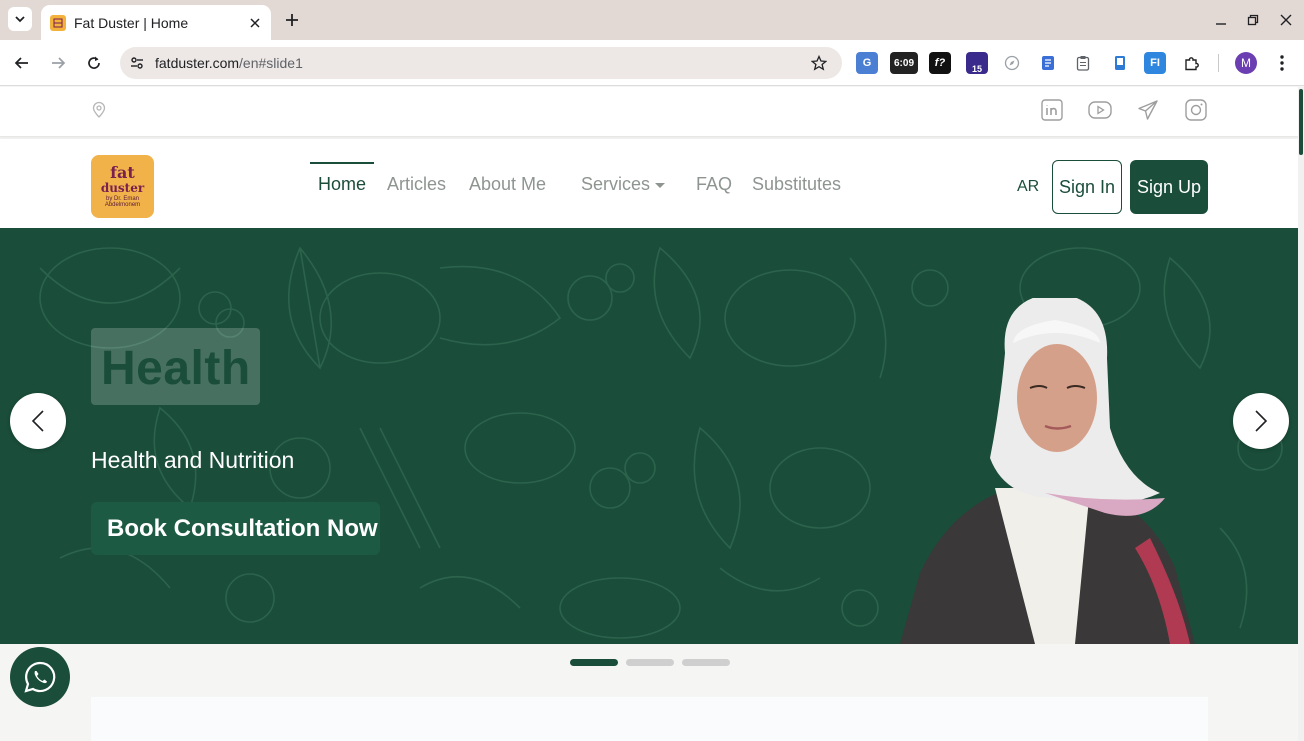 Image resolution: width=1304 pixels, height=741 pixels. What do you see at coordinates (1048, 63) in the screenshot?
I see `docs-extension-icon` at bounding box center [1048, 63].